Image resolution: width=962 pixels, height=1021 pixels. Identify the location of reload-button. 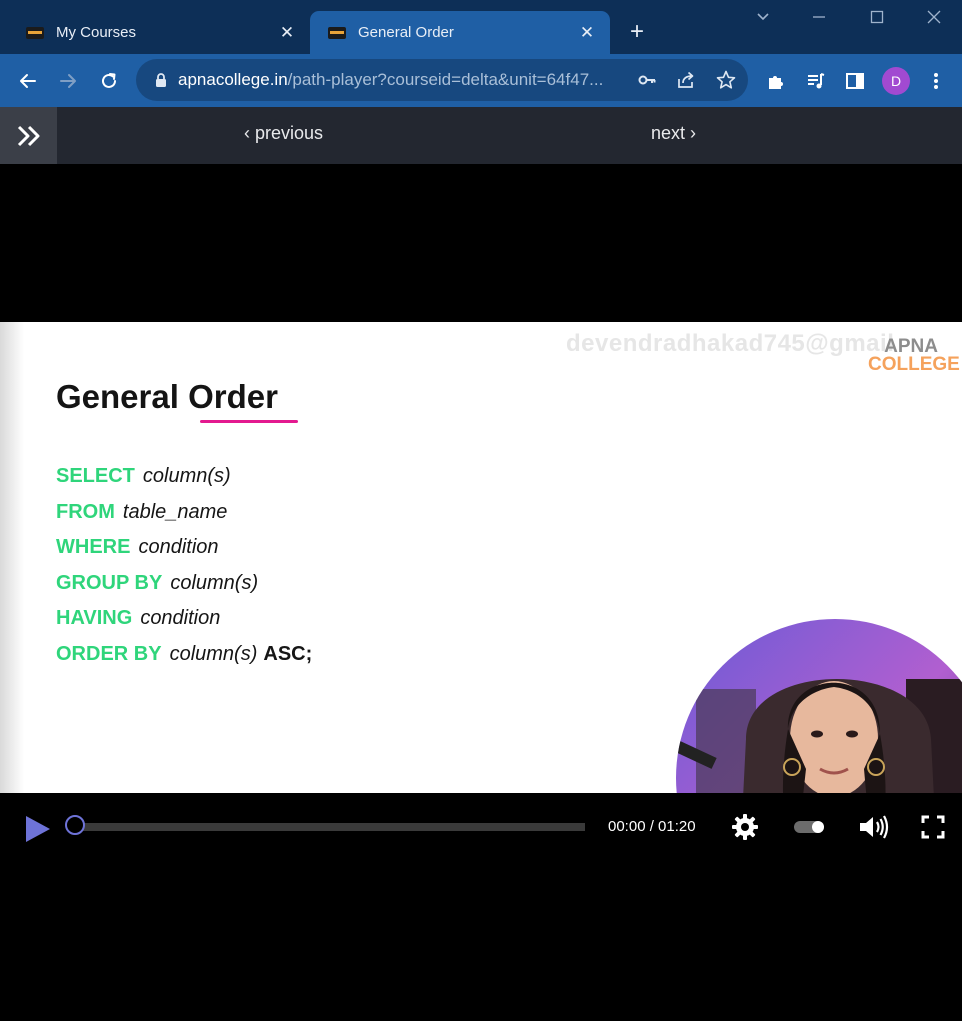
(109, 81).